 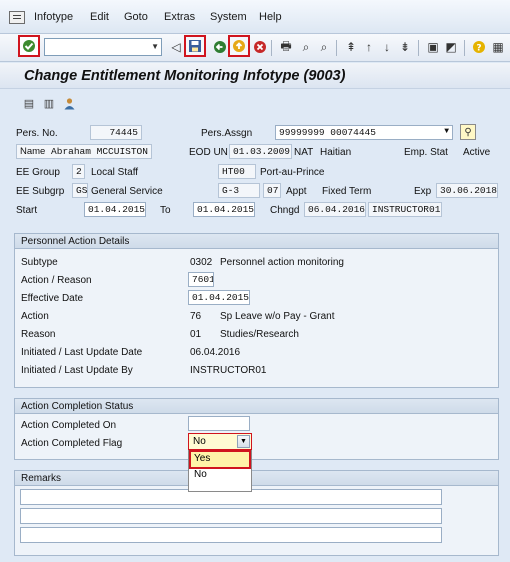 What do you see at coordinates (220, 459) in the screenshot?
I see `option-yes: Yes` at bounding box center [220, 459].